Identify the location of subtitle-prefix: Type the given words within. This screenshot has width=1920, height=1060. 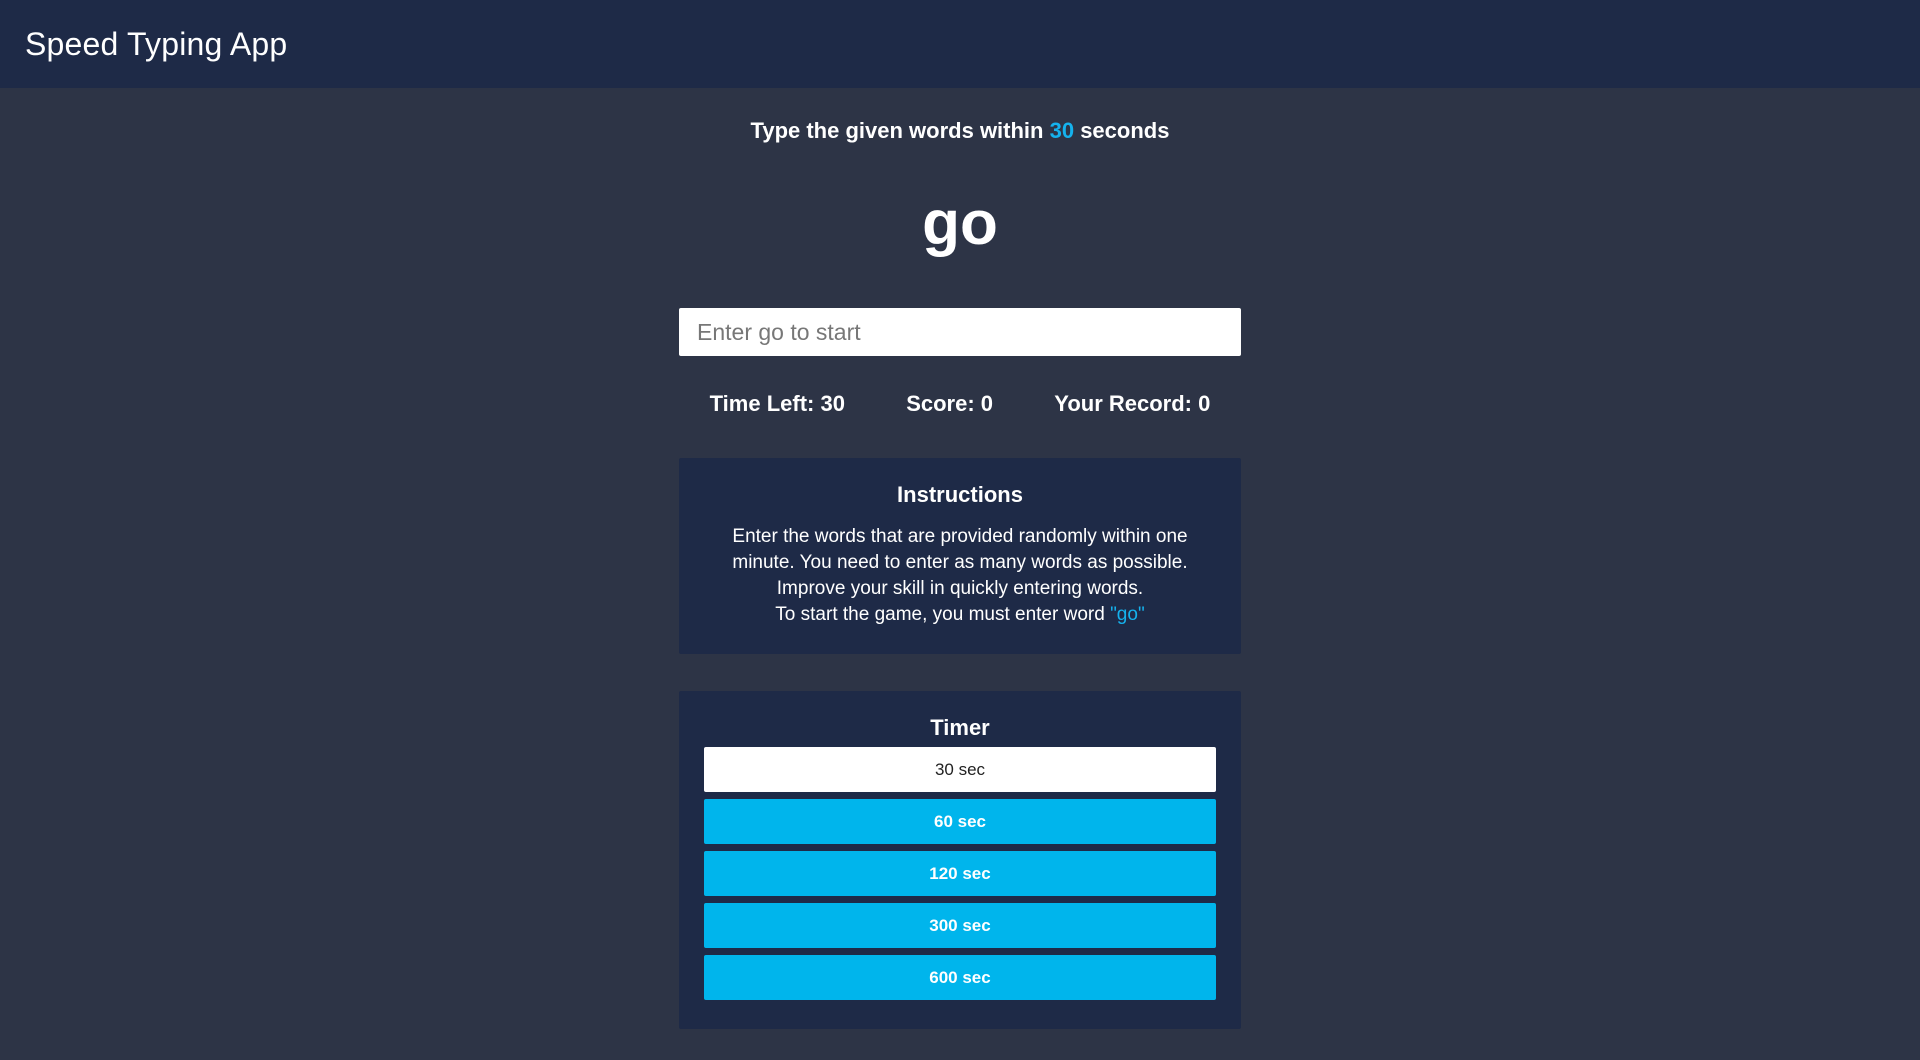
(900, 130).